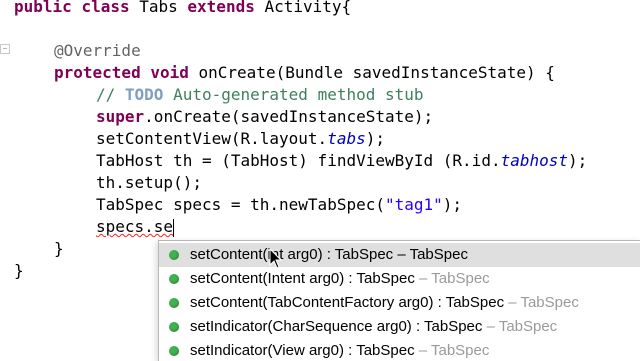  Describe the element at coordinates (5, 49) in the screenshot. I see `fold-toggle-icon: −` at that location.